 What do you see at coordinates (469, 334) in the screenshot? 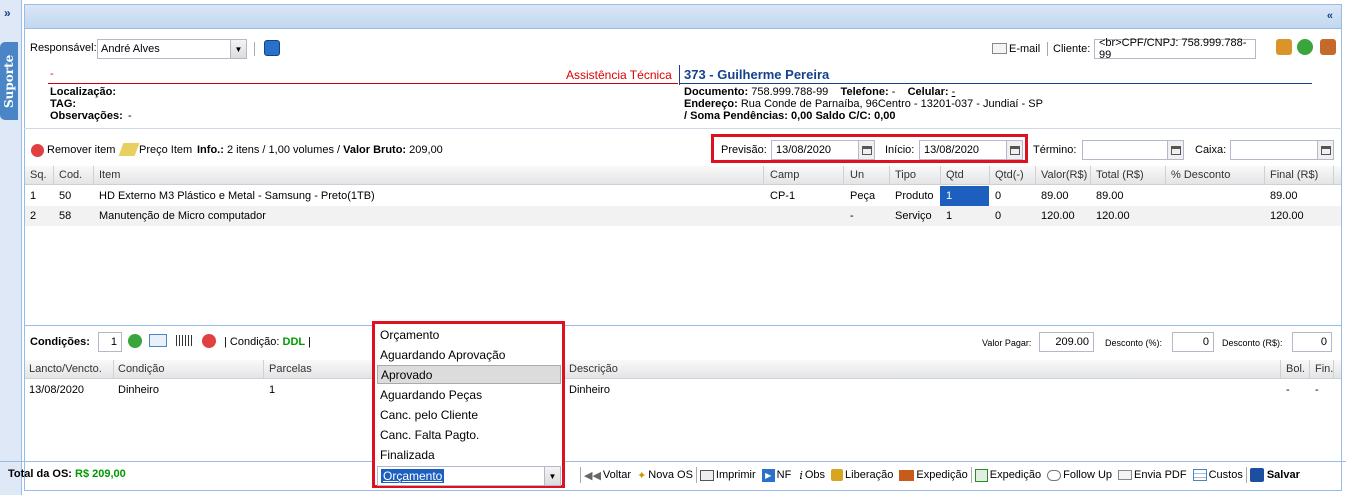
I see `status-option: Orçamento` at bounding box center [469, 334].